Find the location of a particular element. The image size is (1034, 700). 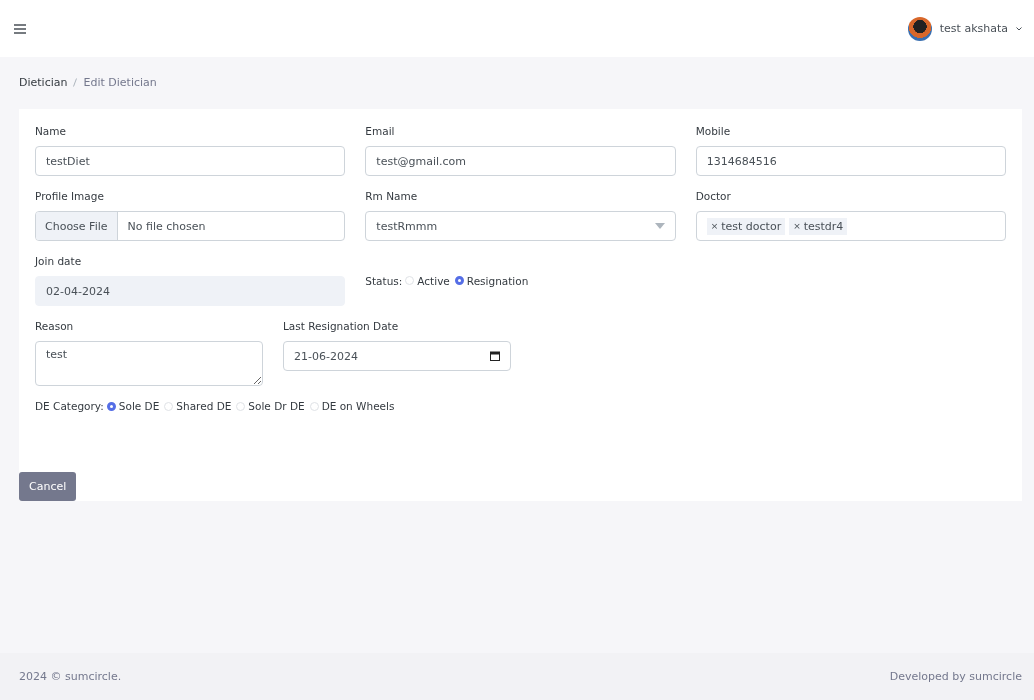

textarea-field: test is located at coordinates (149, 363).